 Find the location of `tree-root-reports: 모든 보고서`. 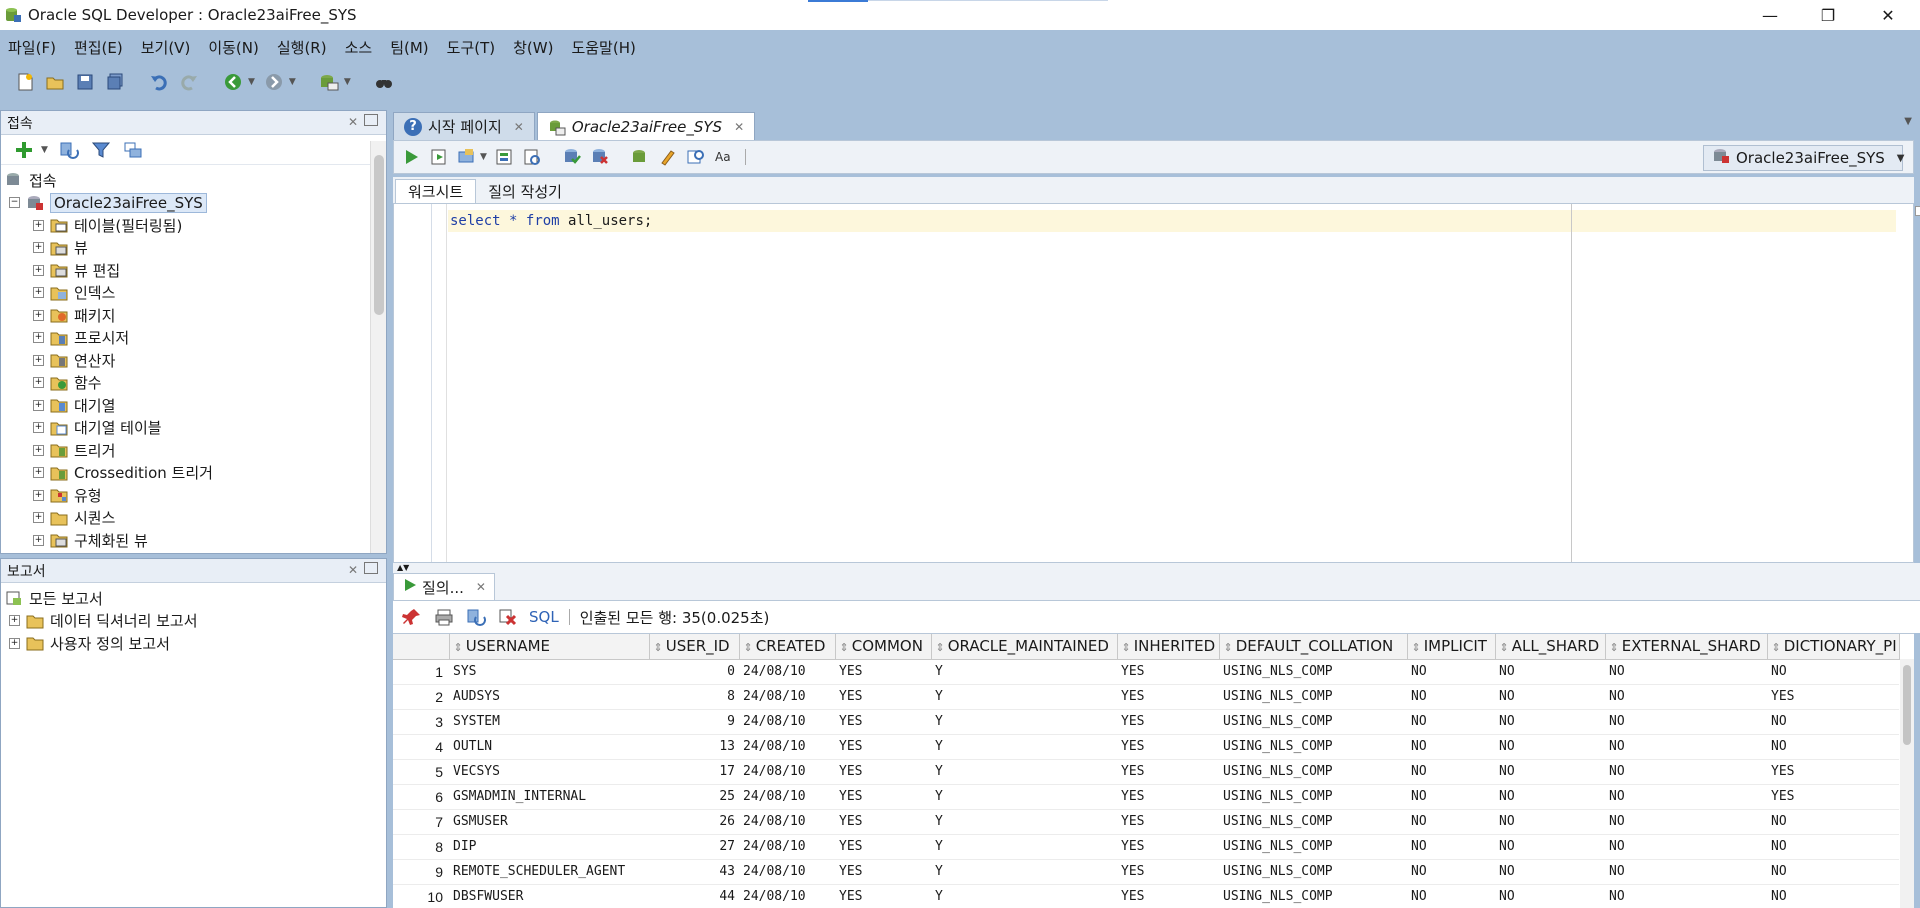

tree-root-reports: 모든 보고서 is located at coordinates (193, 598).